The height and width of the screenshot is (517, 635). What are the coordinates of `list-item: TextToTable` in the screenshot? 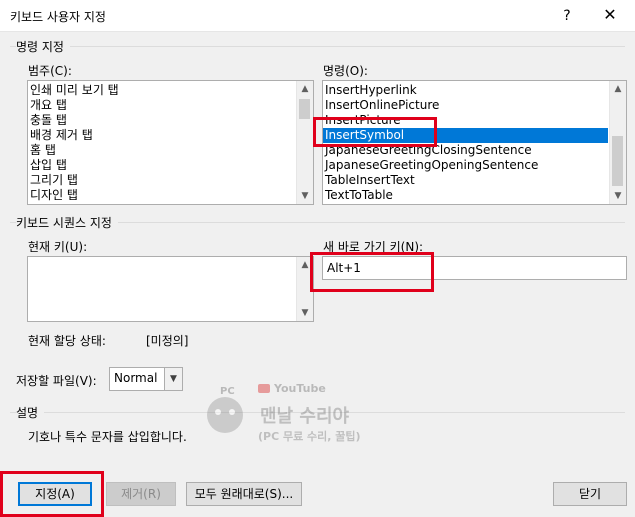 It's located at (359, 195).